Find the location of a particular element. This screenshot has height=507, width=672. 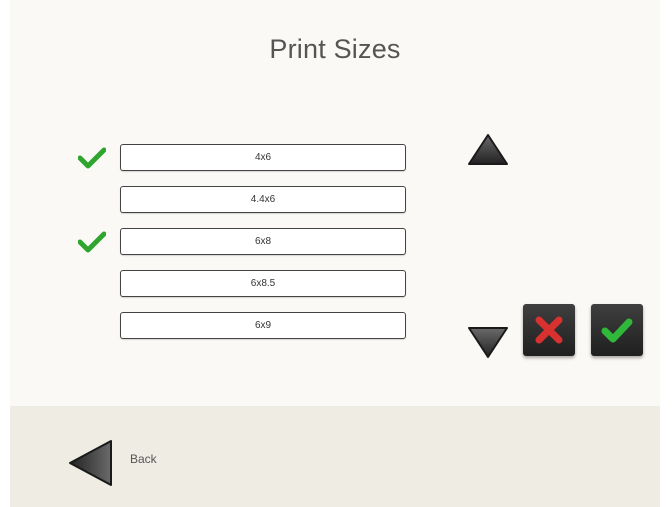

confirm-button is located at coordinates (617, 330).